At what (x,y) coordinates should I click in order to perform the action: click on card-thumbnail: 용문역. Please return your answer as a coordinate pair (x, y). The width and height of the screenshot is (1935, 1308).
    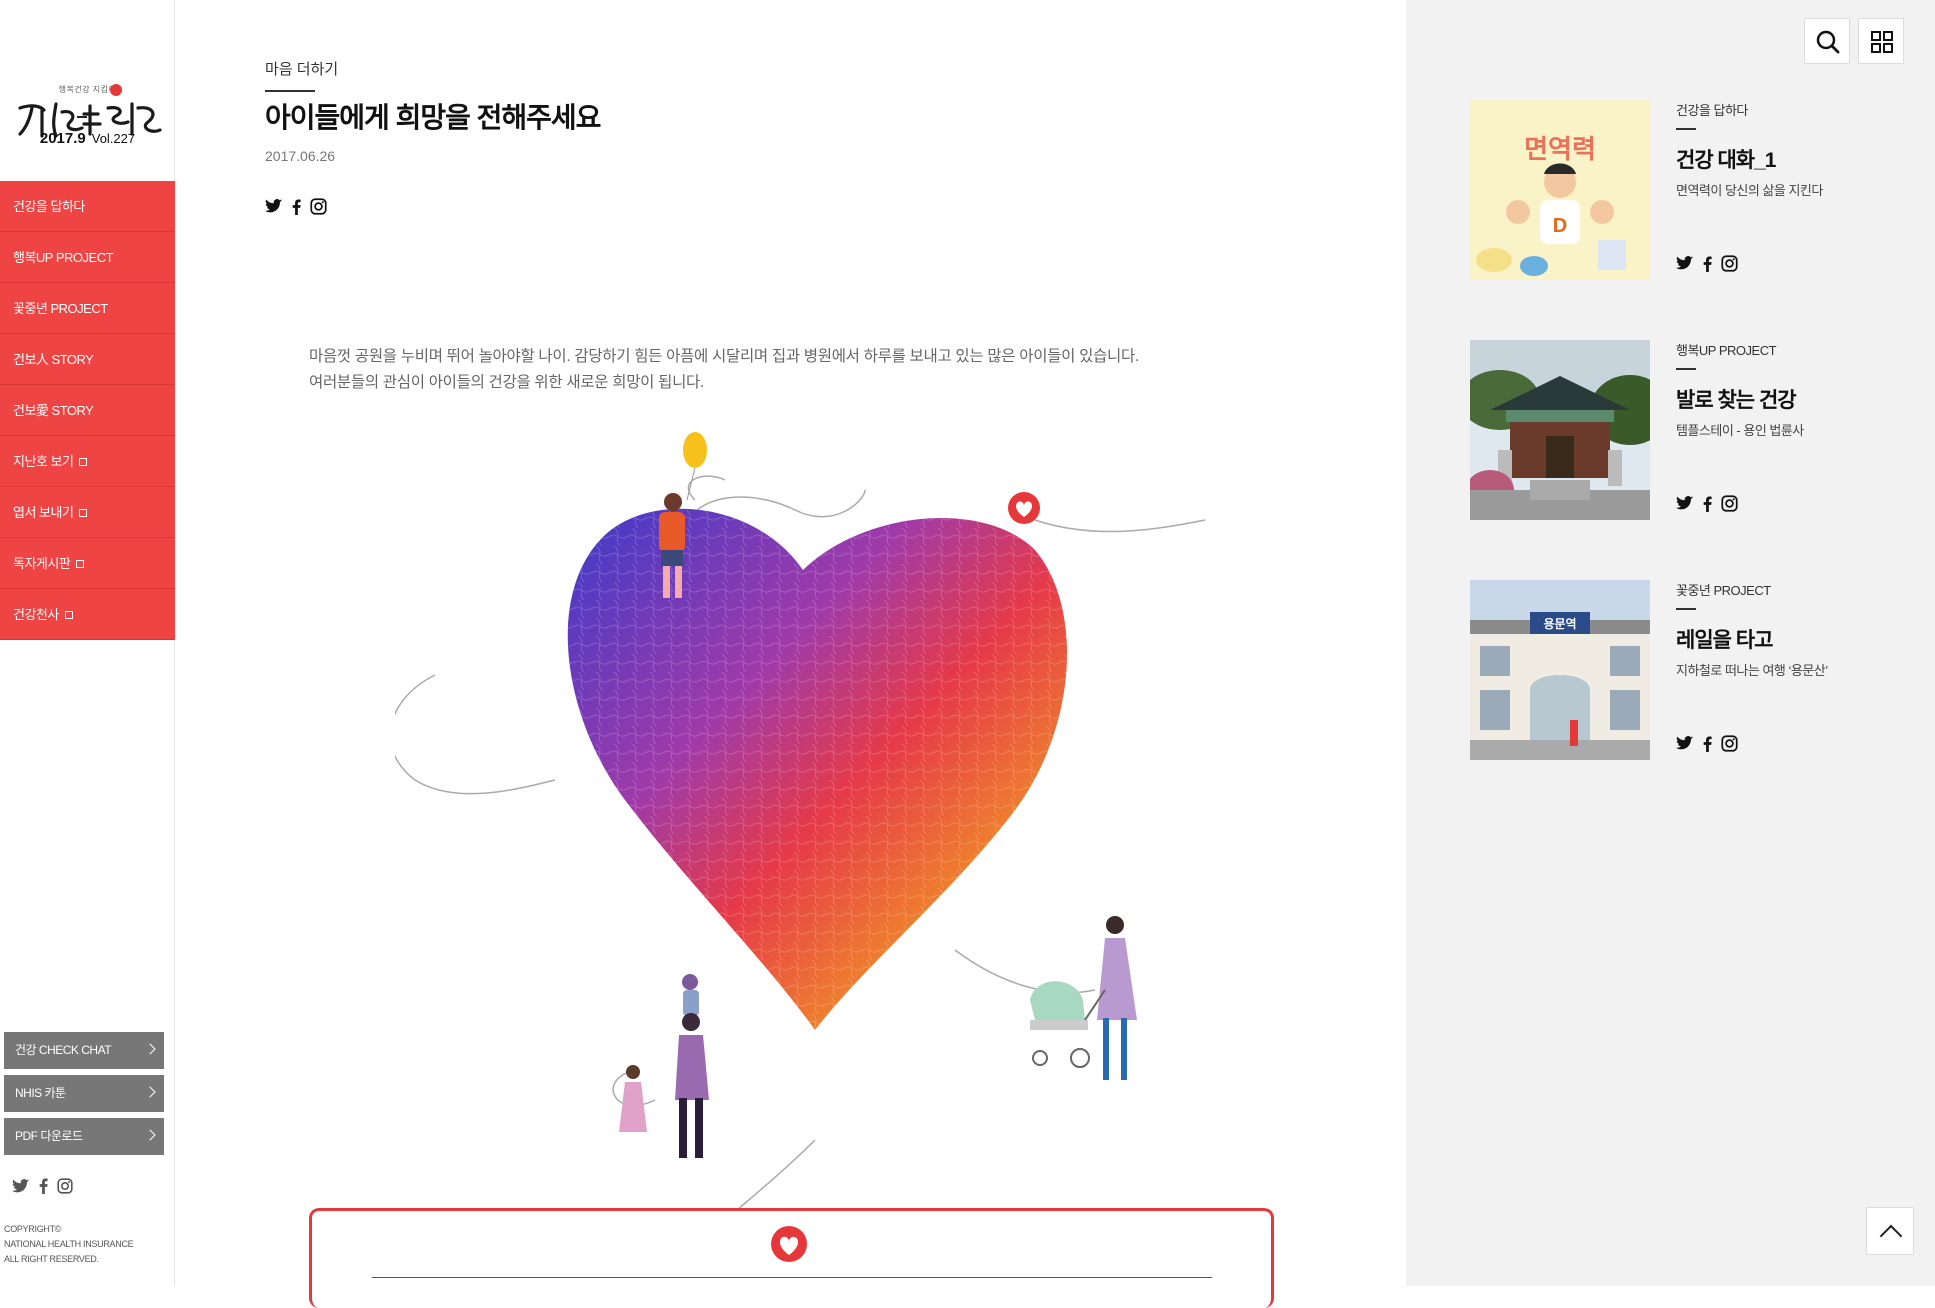
    Looking at the image, I should click on (1560, 670).